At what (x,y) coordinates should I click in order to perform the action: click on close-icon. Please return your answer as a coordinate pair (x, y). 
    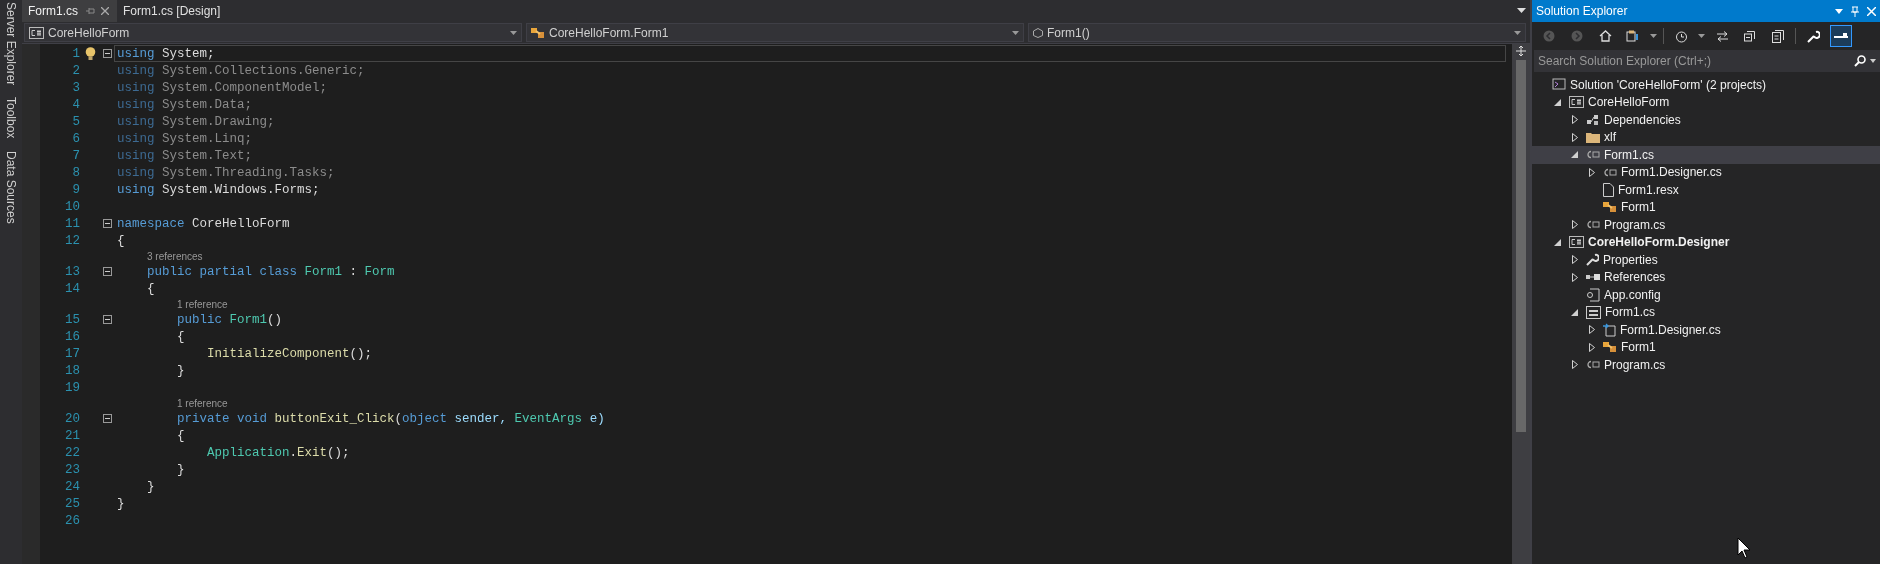
    Looking at the image, I should click on (105, 11).